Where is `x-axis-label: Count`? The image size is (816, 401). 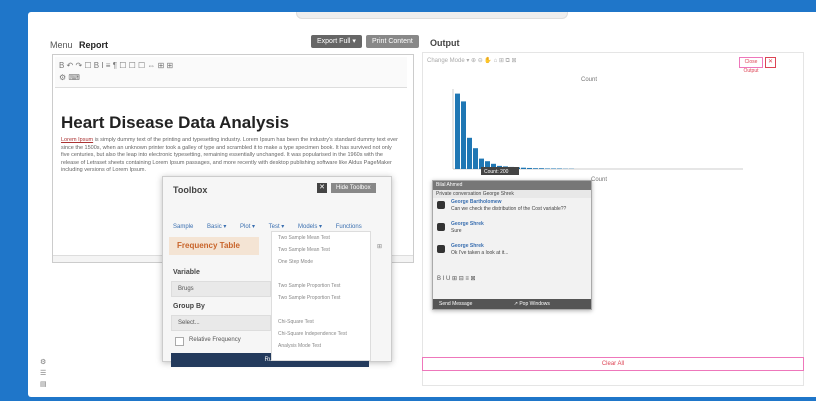
x-axis-label: Count is located at coordinates (599, 180).